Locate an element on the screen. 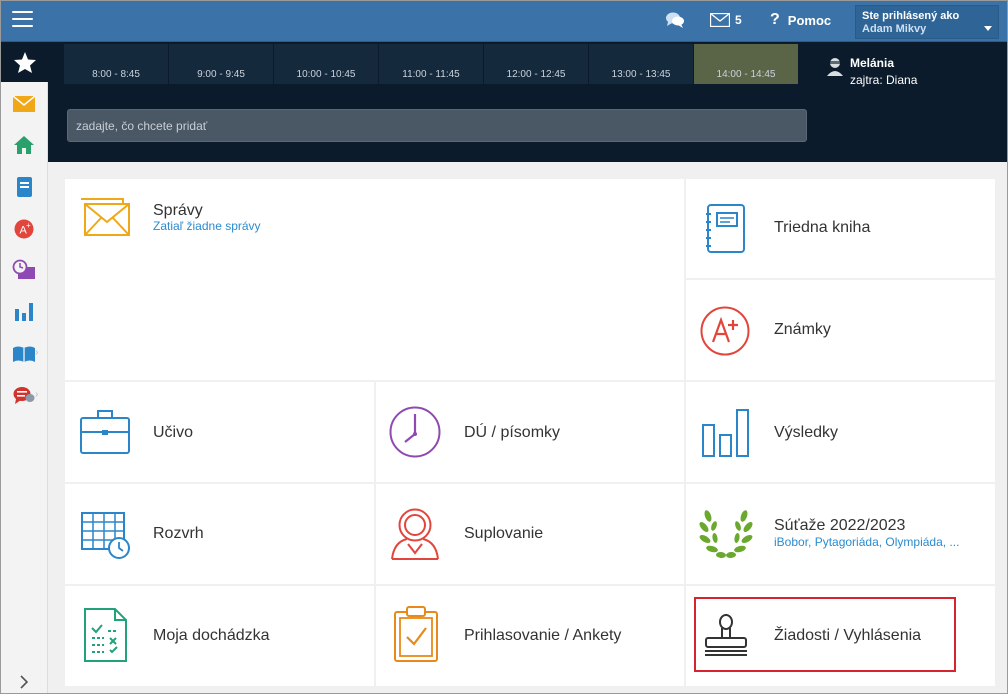 Image resolution: width=1008 pixels, height=694 pixels. tile-rozvrh: Rozvrh is located at coordinates (219, 534).